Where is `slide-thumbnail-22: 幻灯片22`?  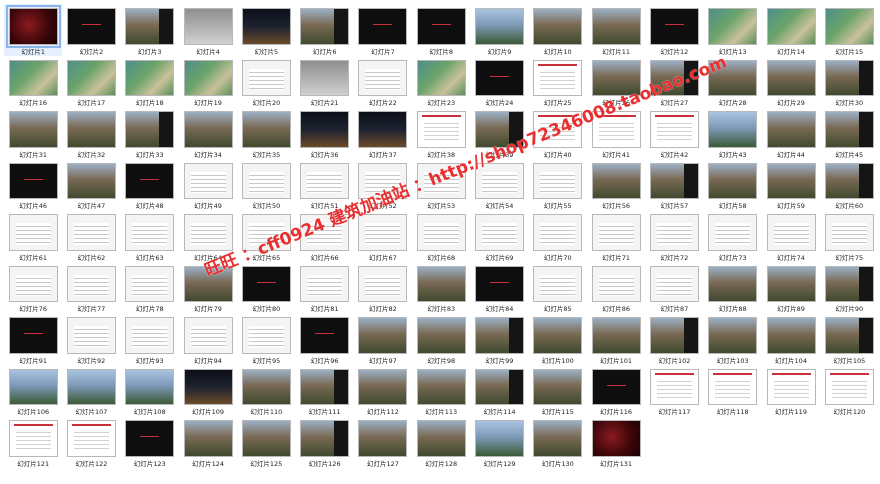
slide-thumbnail-22: 幻灯片22 is located at coordinates (383, 81).